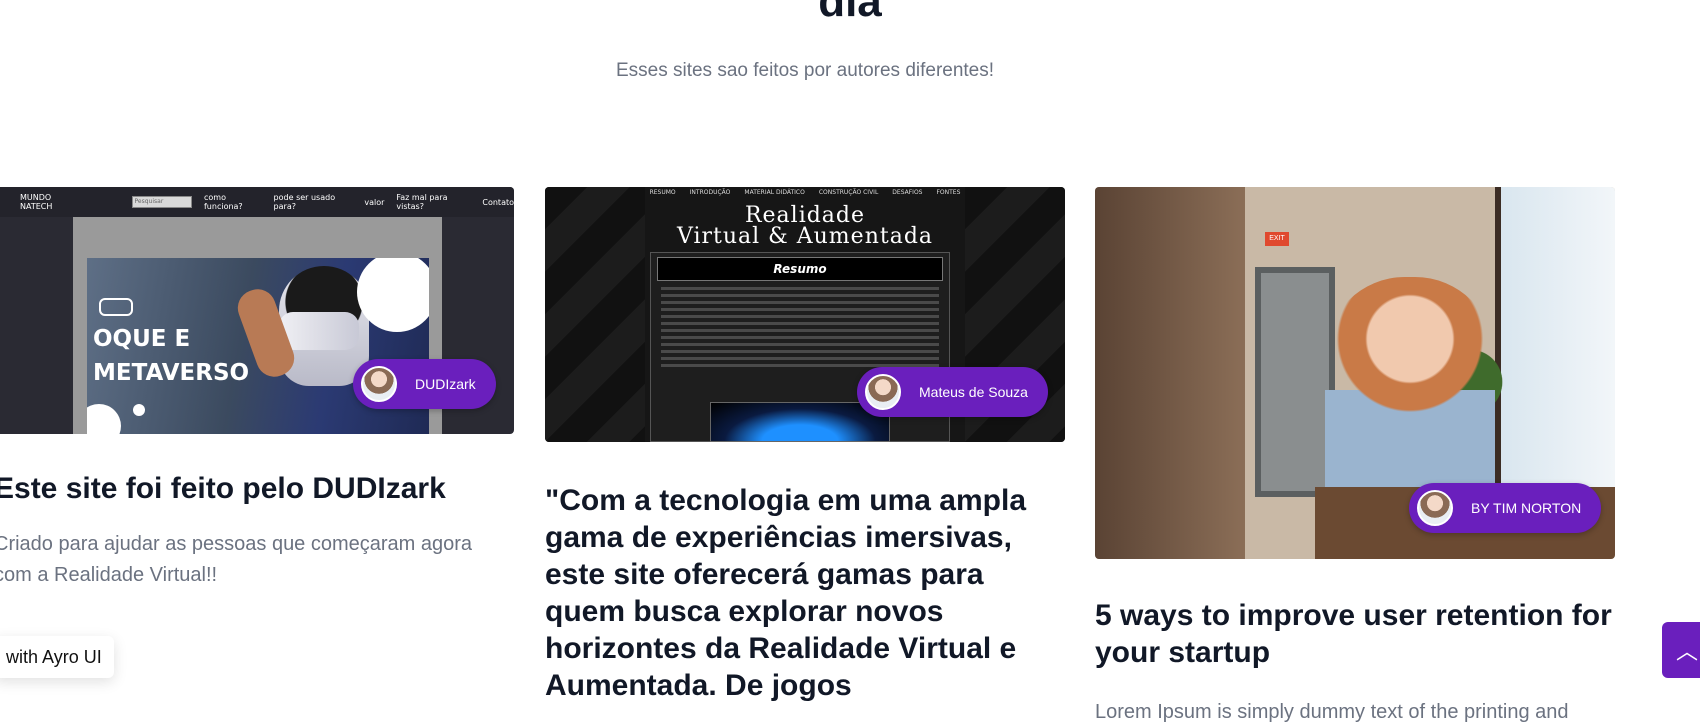  I want to click on preview-nav-link: DESAFIOS, so click(907, 192).